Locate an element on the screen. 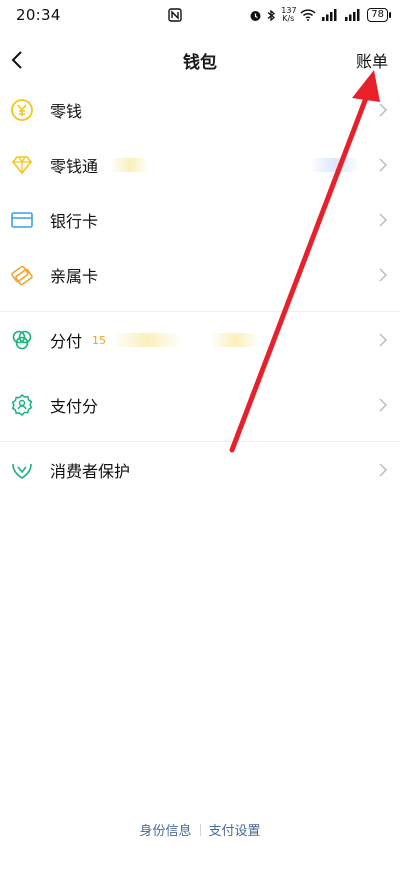  diamond-icon is located at coordinates (22, 165).